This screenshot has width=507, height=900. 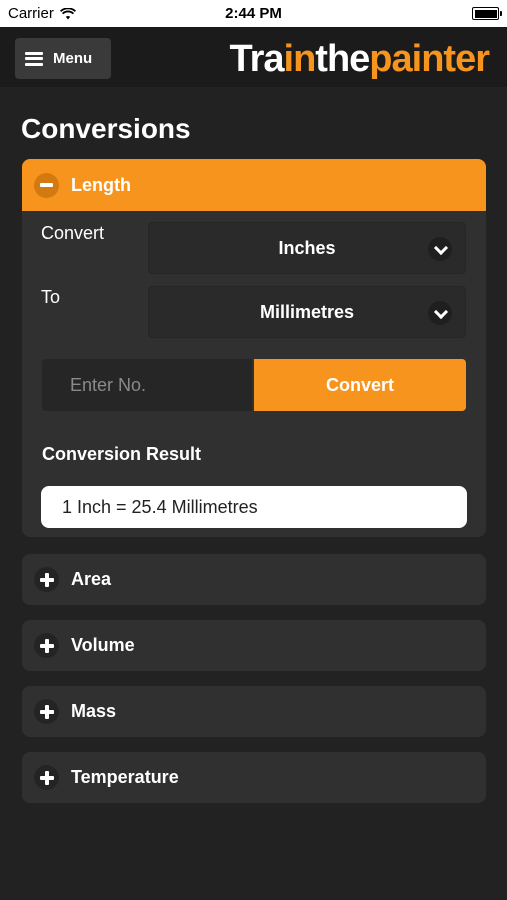 What do you see at coordinates (94, 711) in the screenshot?
I see `accordion-title-mass: Mass` at bounding box center [94, 711].